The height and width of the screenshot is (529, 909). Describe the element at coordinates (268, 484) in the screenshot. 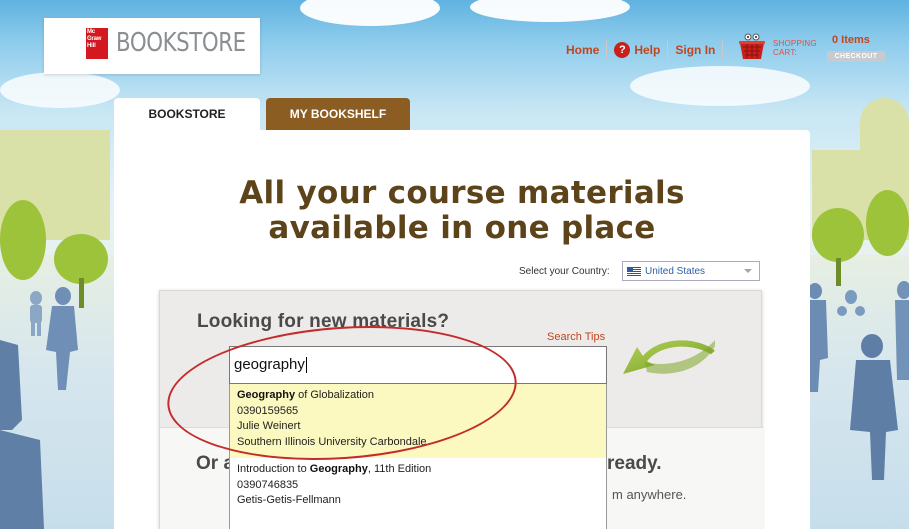

I see `suggestion-isbn: 0390746835` at that location.